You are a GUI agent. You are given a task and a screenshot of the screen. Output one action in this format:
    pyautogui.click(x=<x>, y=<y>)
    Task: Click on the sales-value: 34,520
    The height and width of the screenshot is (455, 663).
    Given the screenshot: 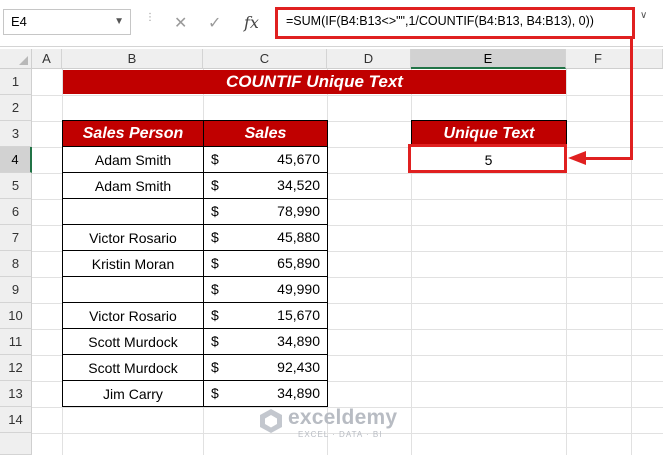 What is the action you would take?
    pyautogui.click(x=298, y=185)
    